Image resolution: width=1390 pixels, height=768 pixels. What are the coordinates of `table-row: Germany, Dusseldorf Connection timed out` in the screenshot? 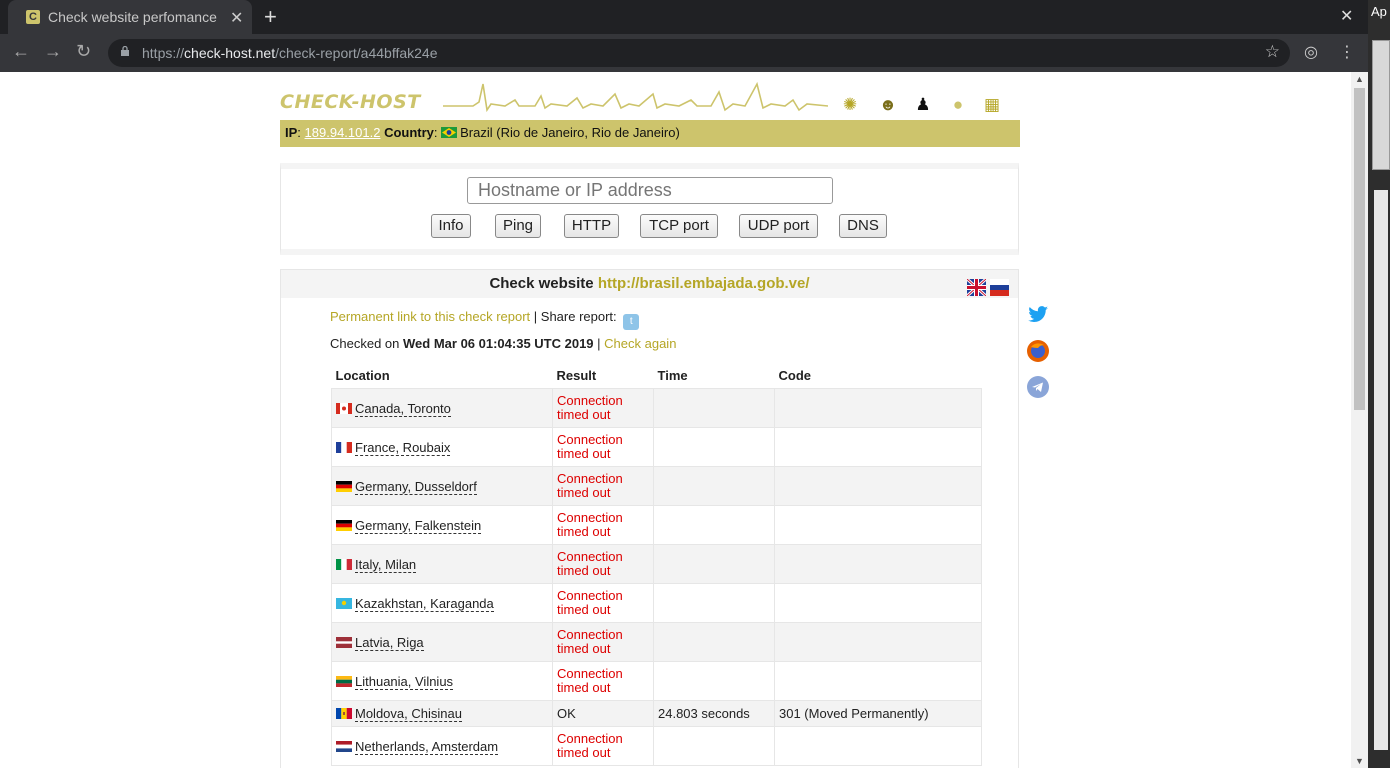 It's located at (656, 486).